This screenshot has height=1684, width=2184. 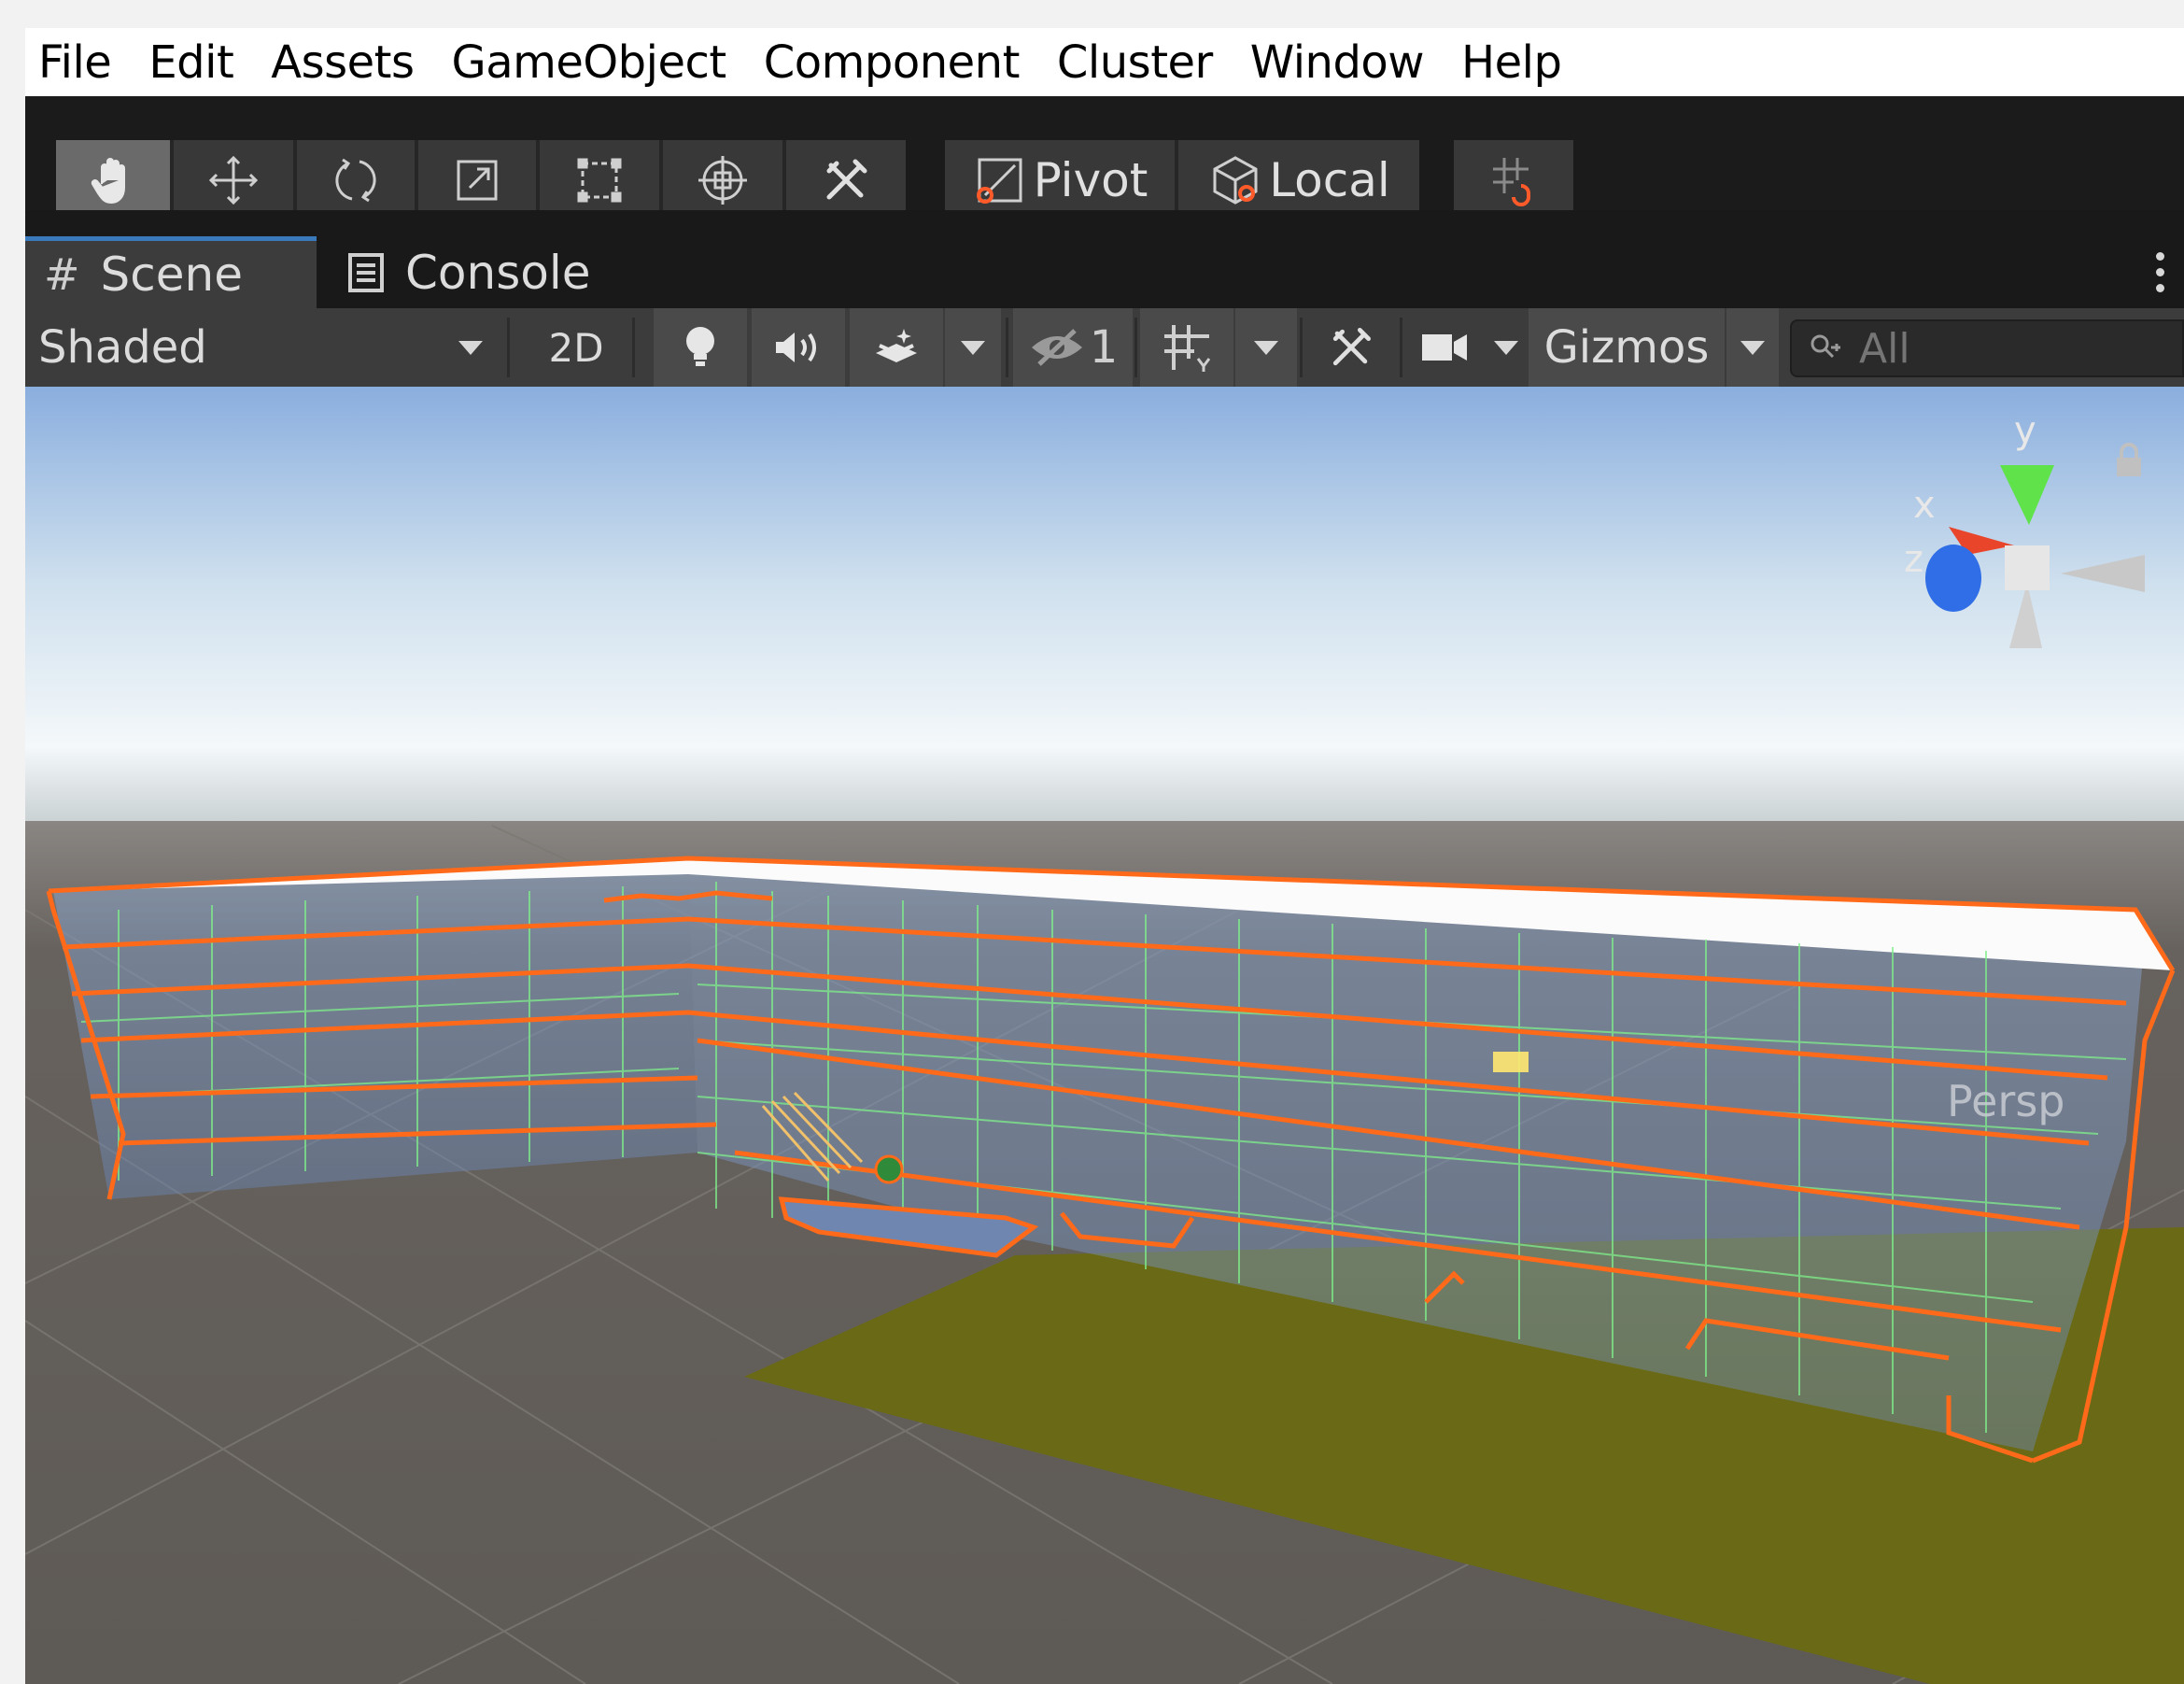 I want to click on rotate-tool-button, so click(x=357, y=179).